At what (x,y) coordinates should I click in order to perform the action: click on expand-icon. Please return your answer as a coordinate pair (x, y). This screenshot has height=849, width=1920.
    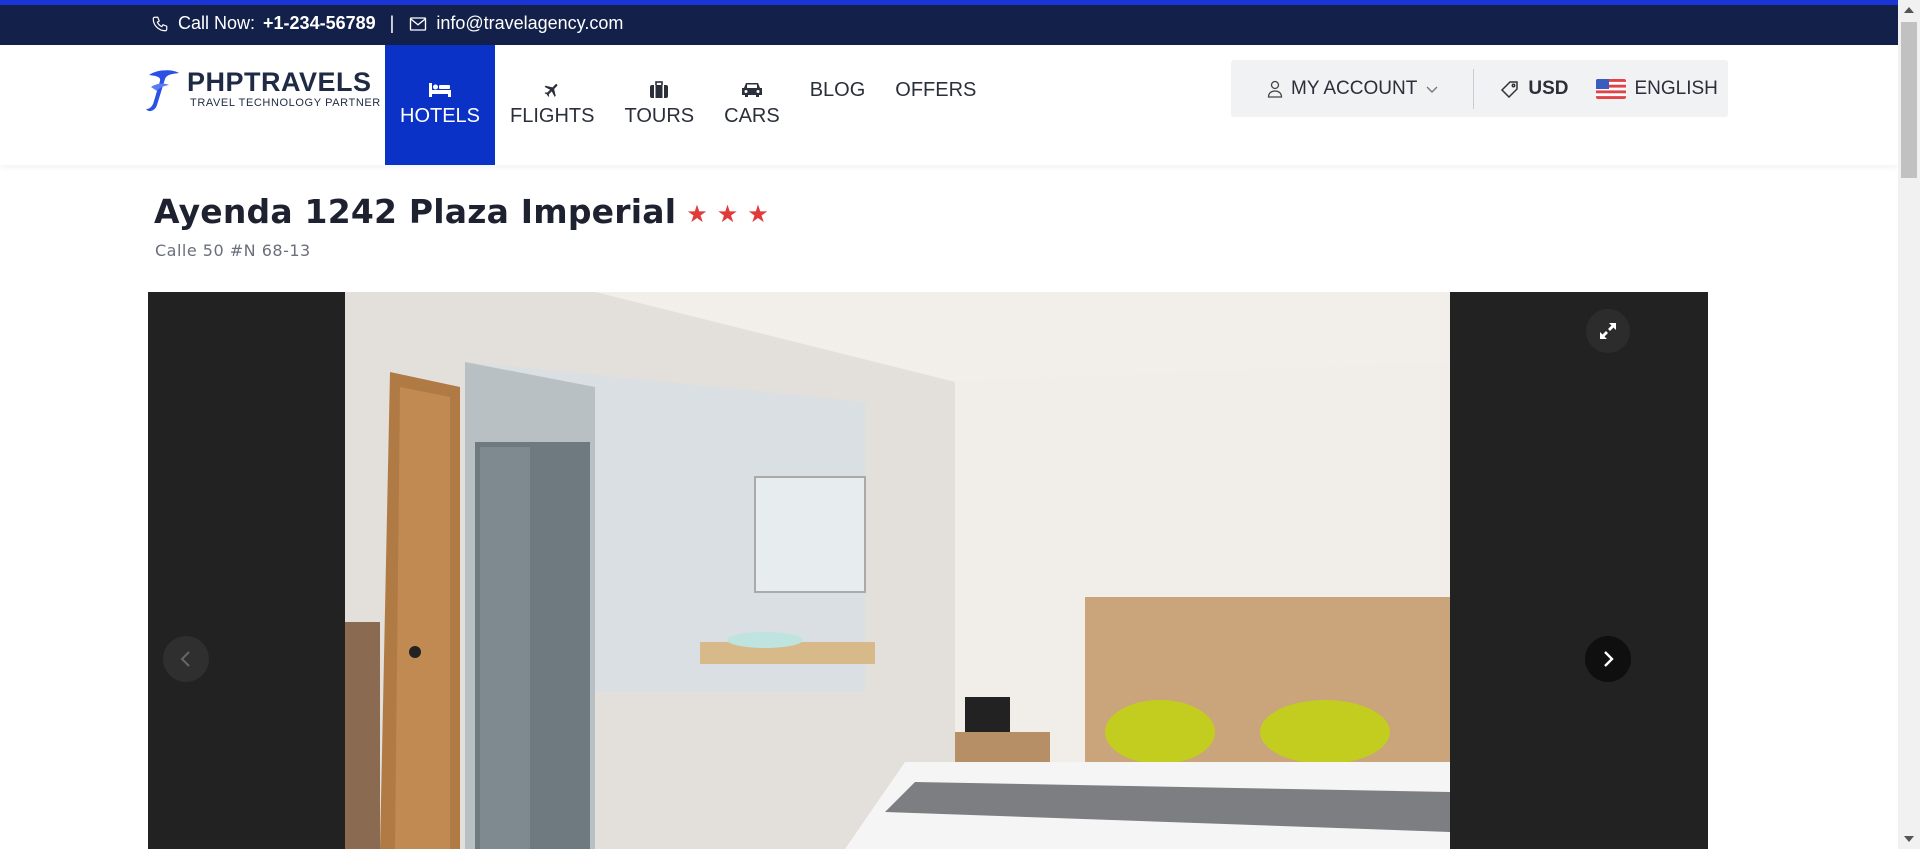
    Looking at the image, I should click on (1608, 331).